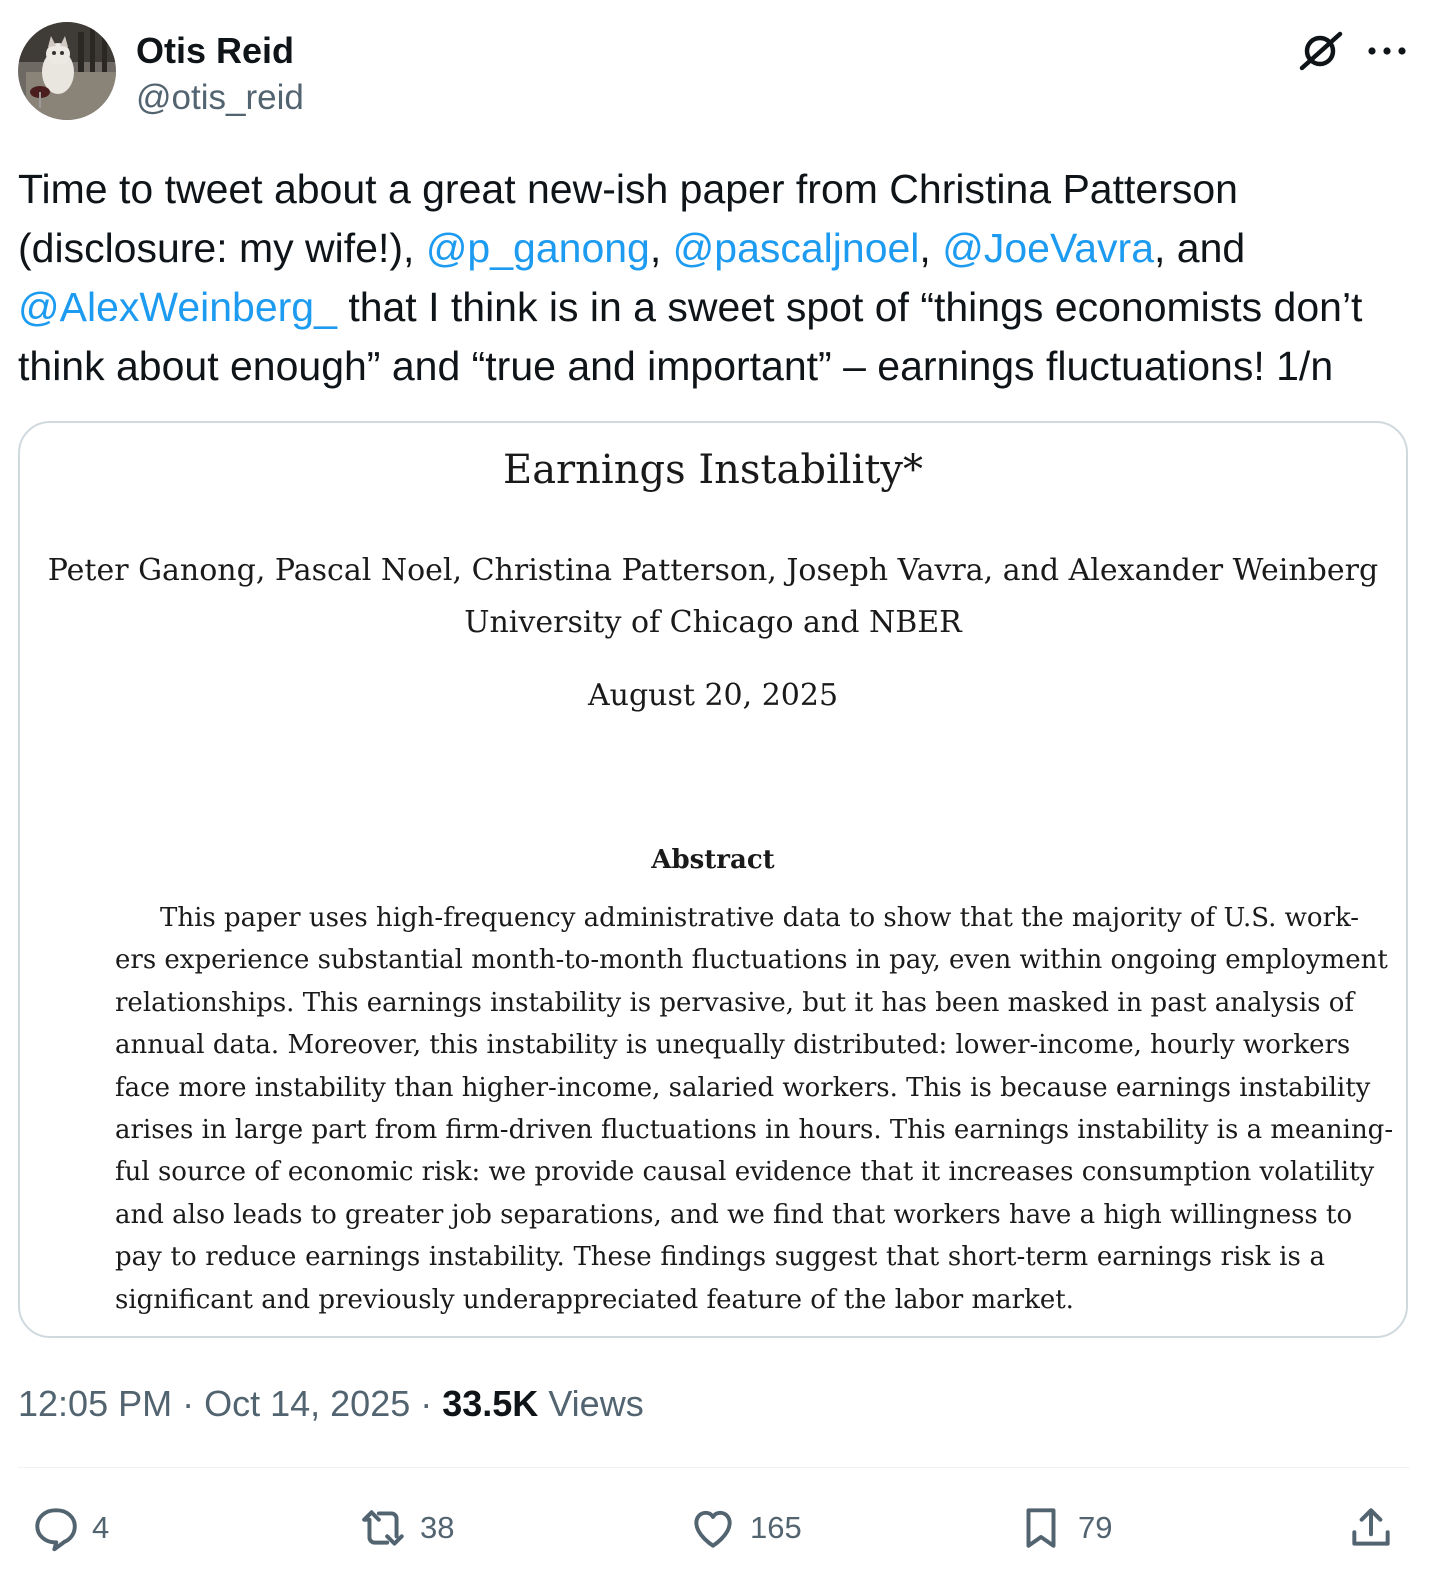 The height and width of the screenshot is (1595, 1456). What do you see at coordinates (1048, 248) in the screenshot?
I see `mention-link: @JoeVavra` at bounding box center [1048, 248].